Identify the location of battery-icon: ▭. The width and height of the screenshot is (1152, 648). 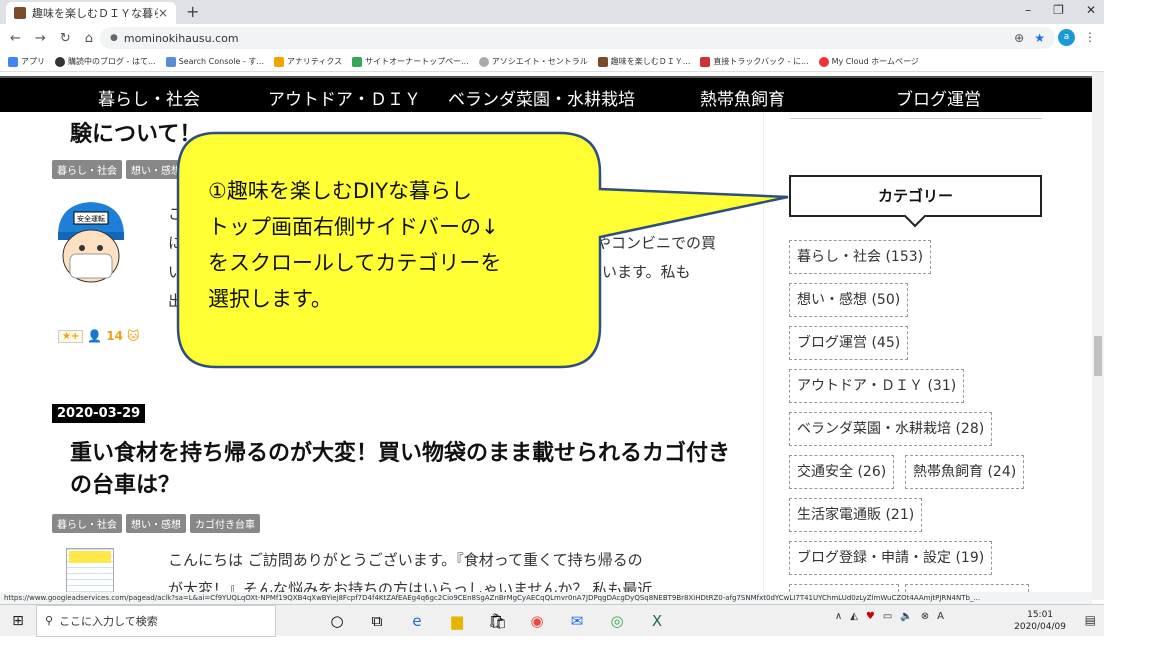
(887, 616).